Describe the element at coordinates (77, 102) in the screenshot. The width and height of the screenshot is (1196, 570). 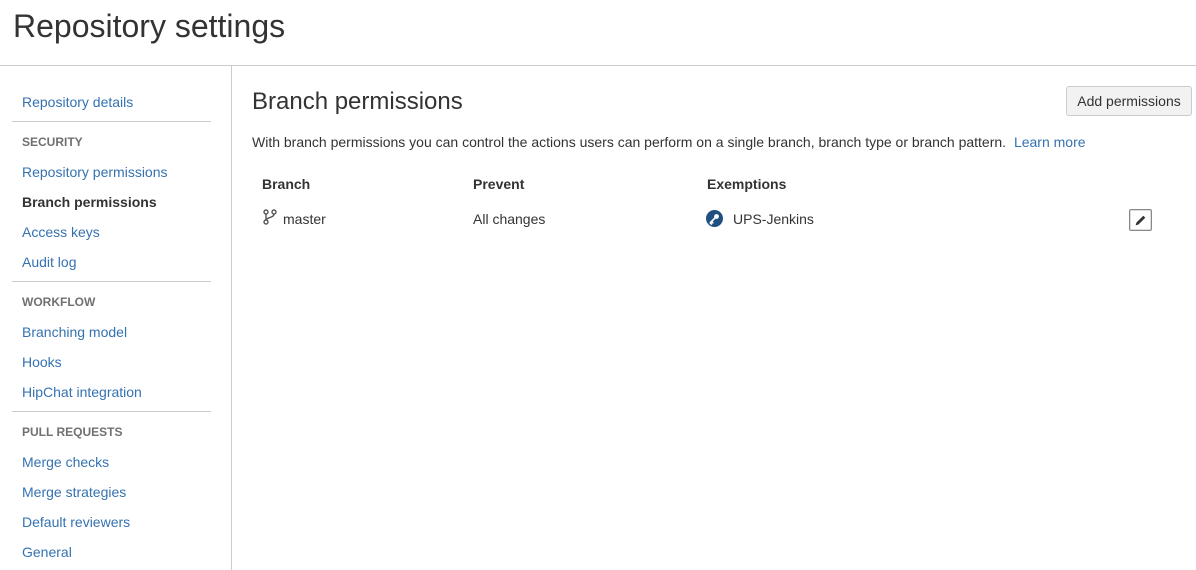
I see `sidebar-item-repository-details: Repository details` at that location.